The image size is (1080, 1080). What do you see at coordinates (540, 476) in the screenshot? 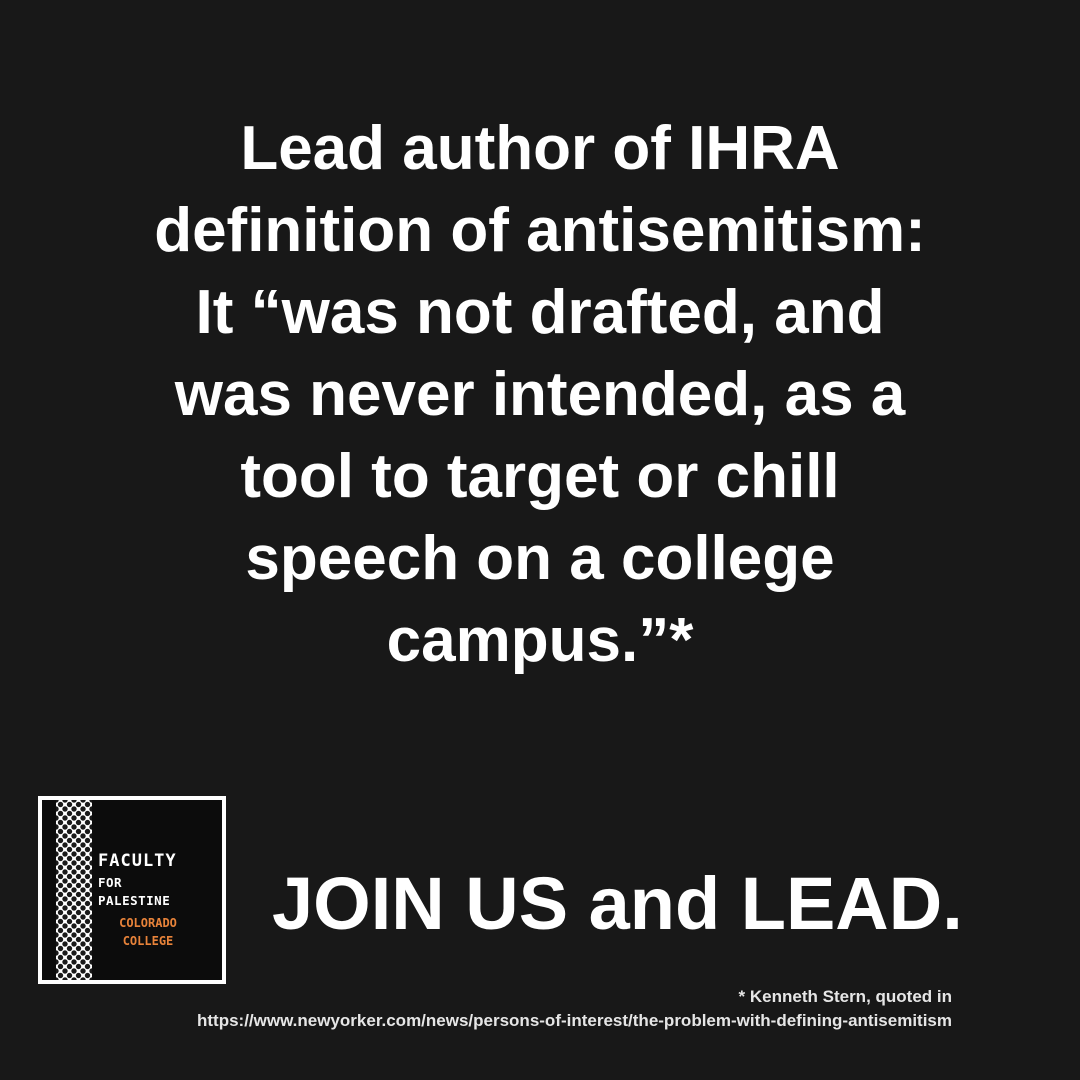
I see `quote-line: tool to target or chill` at bounding box center [540, 476].